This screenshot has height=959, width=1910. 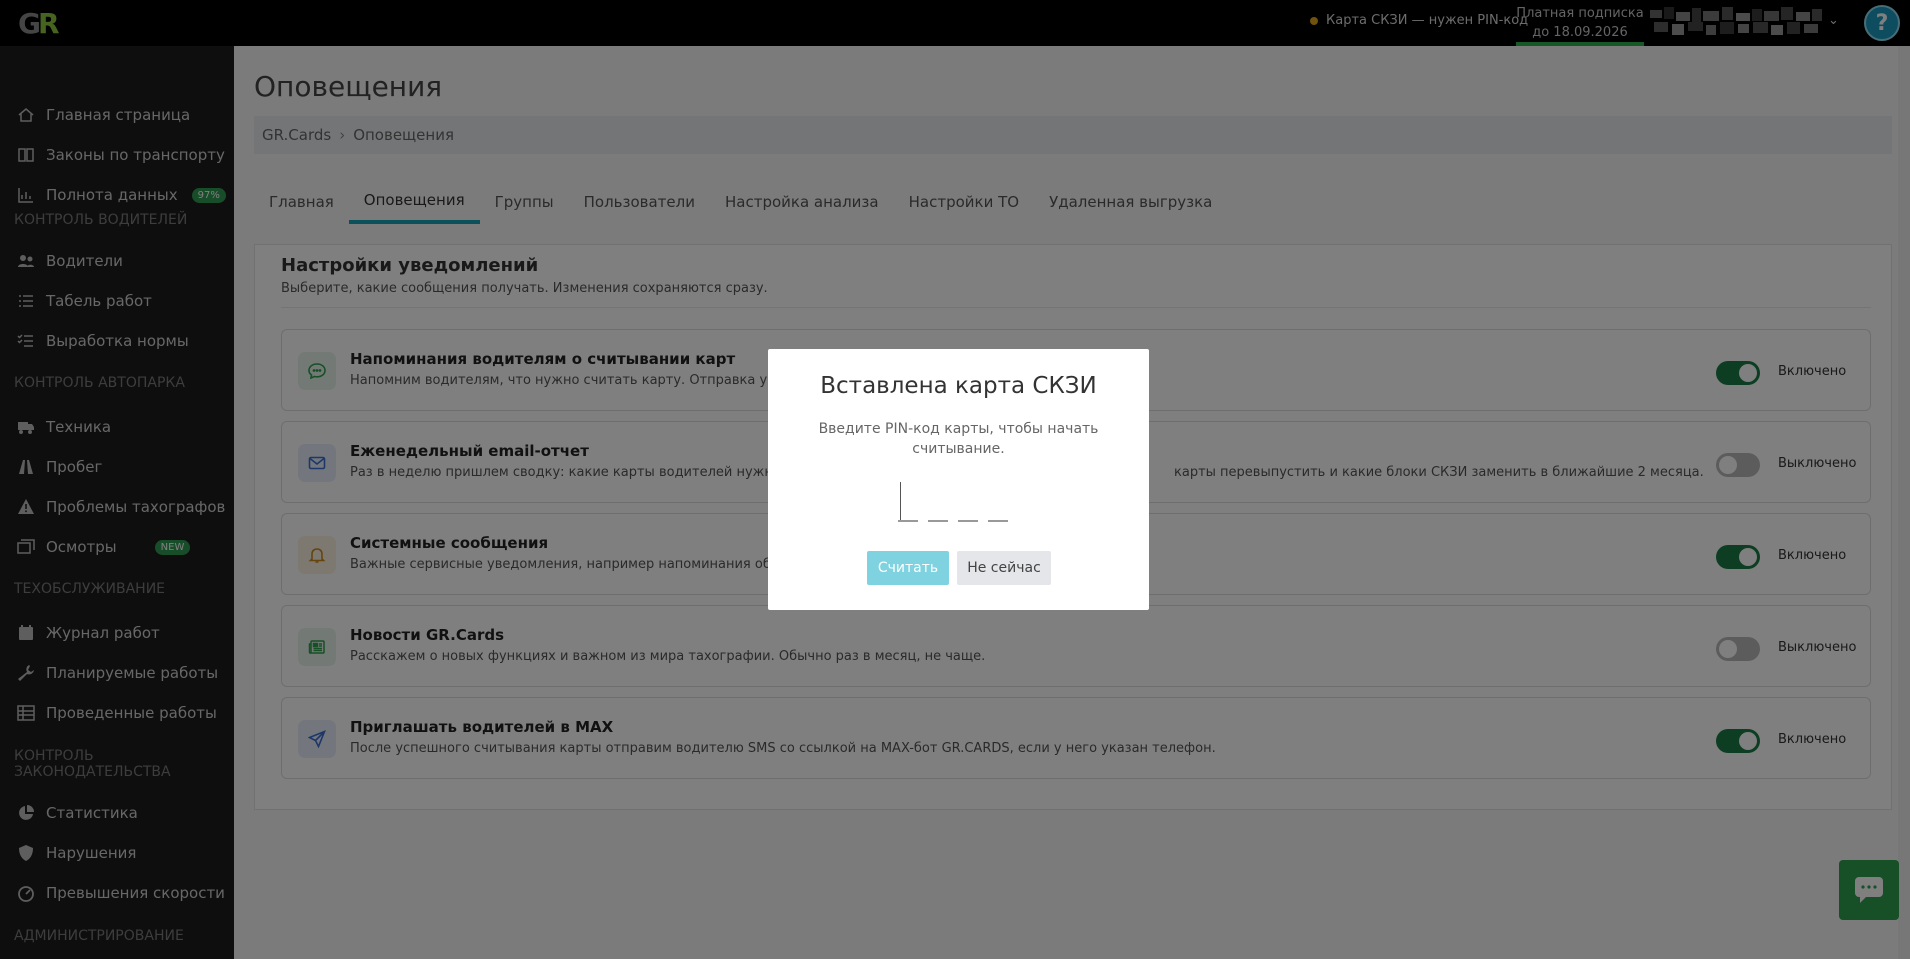 What do you see at coordinates (900, 501) in the screenshot?
I see `text-cursor` at bounding box center [900, 501].